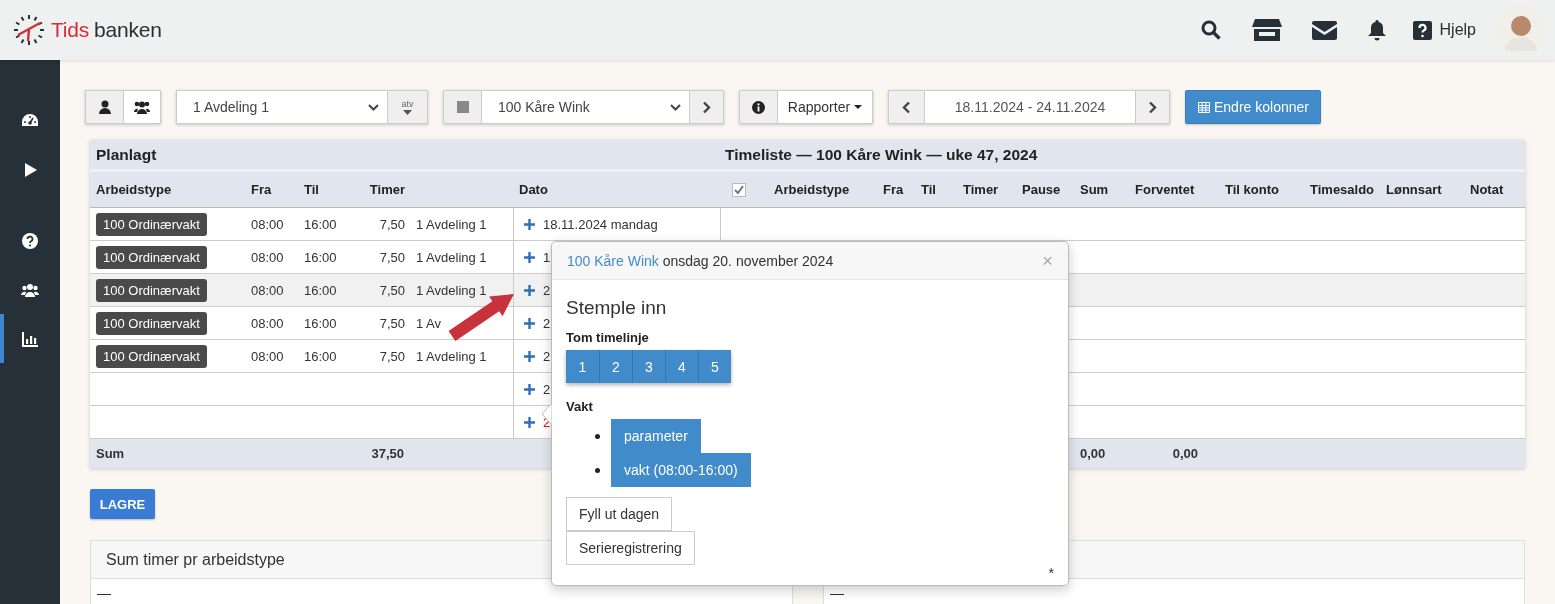 The width and height of the screenshot is (1555, 604). Describe the element at coordinates (1252, 189) in the screenshot. I see `column-header: Til konto` at that location.